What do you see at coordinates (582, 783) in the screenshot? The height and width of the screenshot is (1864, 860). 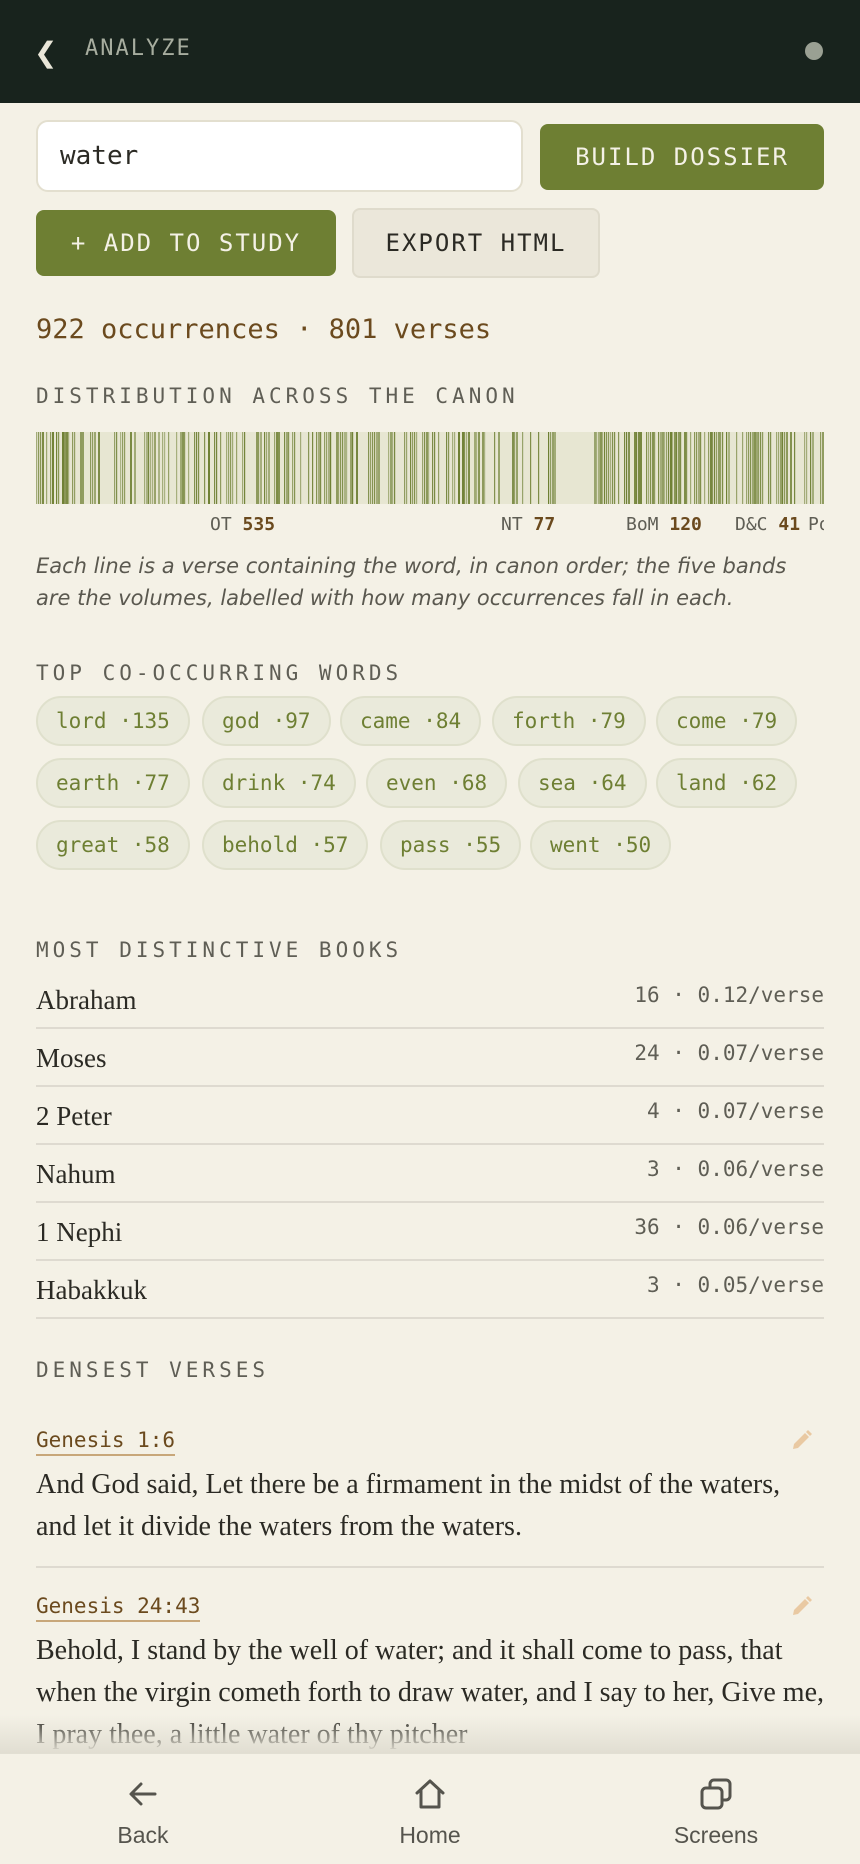 I see `word-chip: sea ·64` at bounding box center [582, 783].